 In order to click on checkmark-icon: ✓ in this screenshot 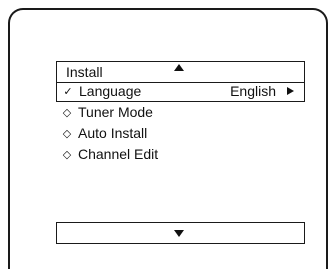, I will do `click(68, 92)`.